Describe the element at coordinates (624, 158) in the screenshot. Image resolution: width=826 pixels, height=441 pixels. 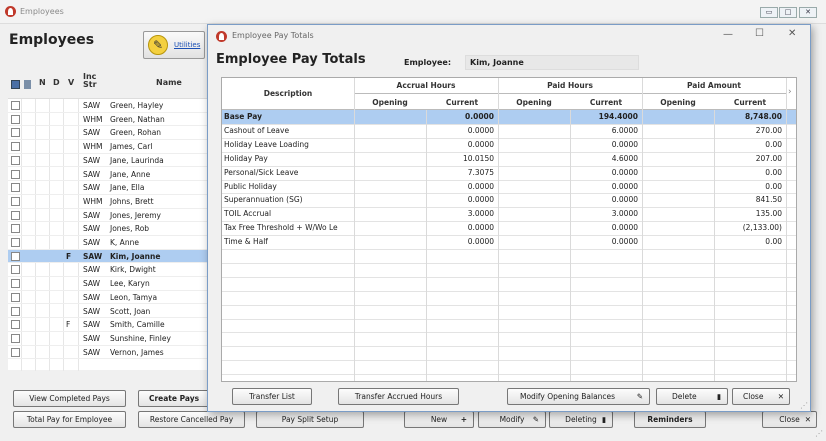
I see `pay-row-paid-hours-current: 4.6000` at that location.